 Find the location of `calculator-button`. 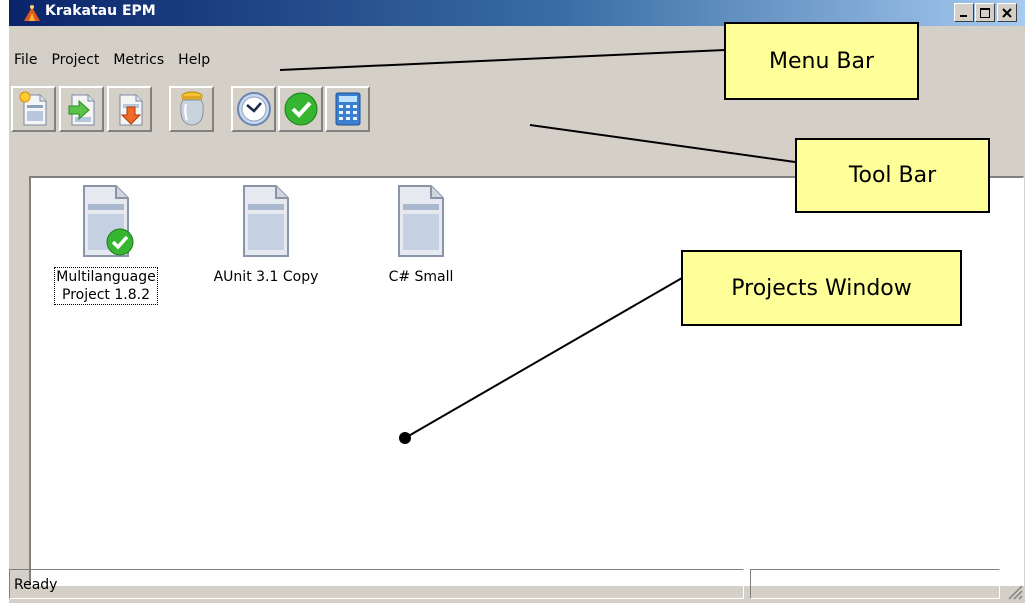

calculator-button is located at coordinates (347, 109).